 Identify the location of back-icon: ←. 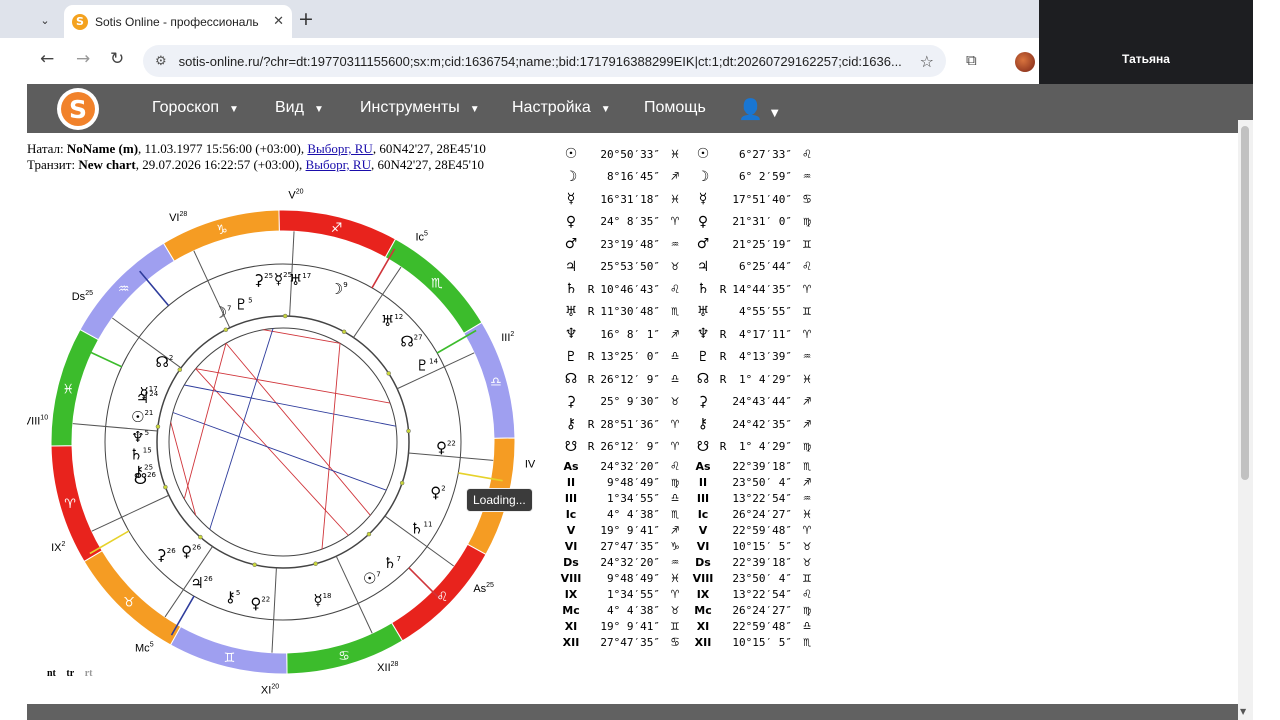
(47, 59).